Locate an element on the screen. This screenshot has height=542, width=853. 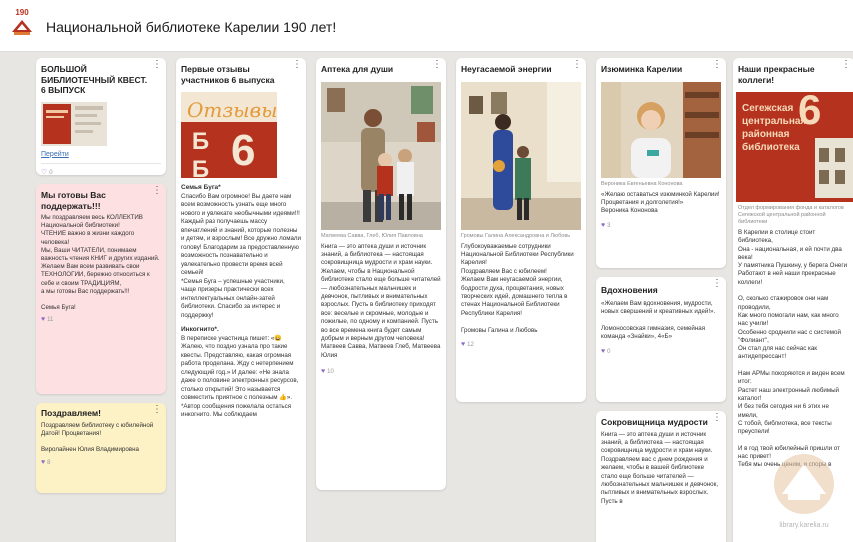
family-photo is located at coordinates (381, 155).